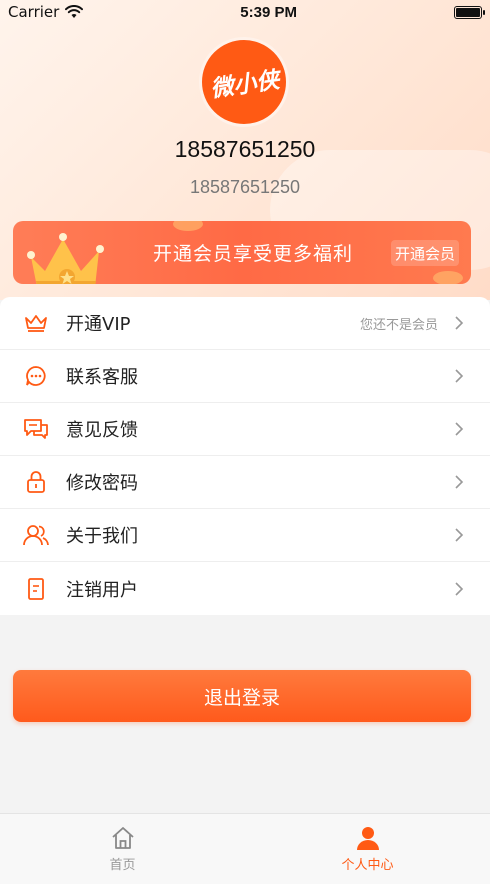  I want to click on users-icon, so click(36, 535).